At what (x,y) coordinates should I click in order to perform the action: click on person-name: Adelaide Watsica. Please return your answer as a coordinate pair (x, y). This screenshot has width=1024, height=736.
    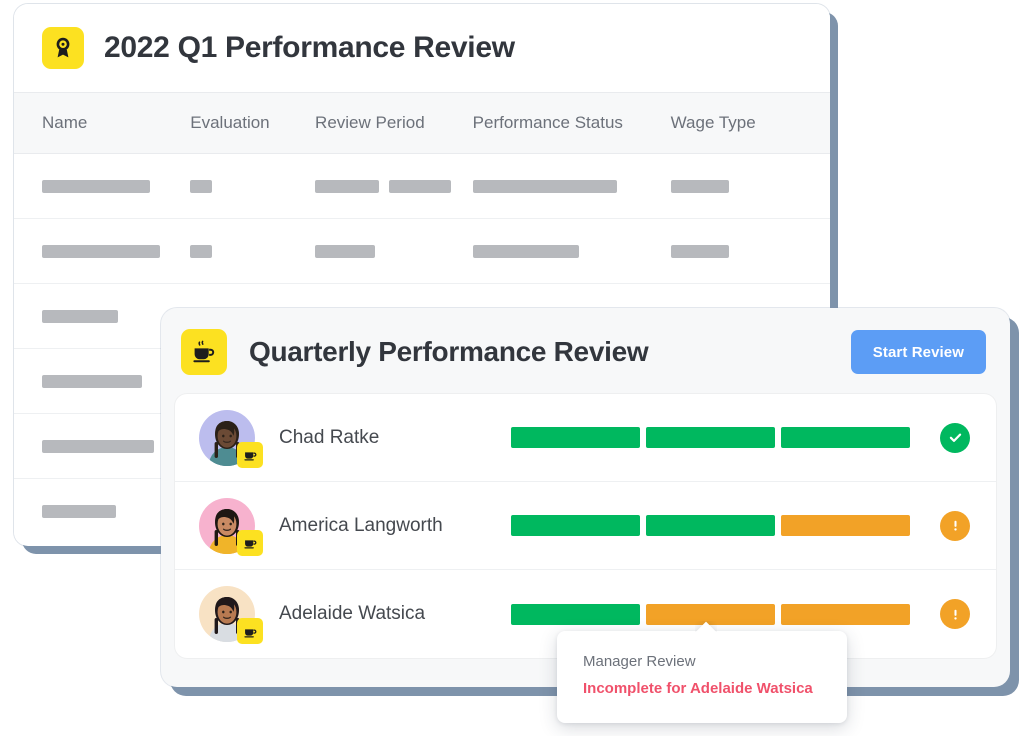
    Looking at the image, I should click on (352, 613).